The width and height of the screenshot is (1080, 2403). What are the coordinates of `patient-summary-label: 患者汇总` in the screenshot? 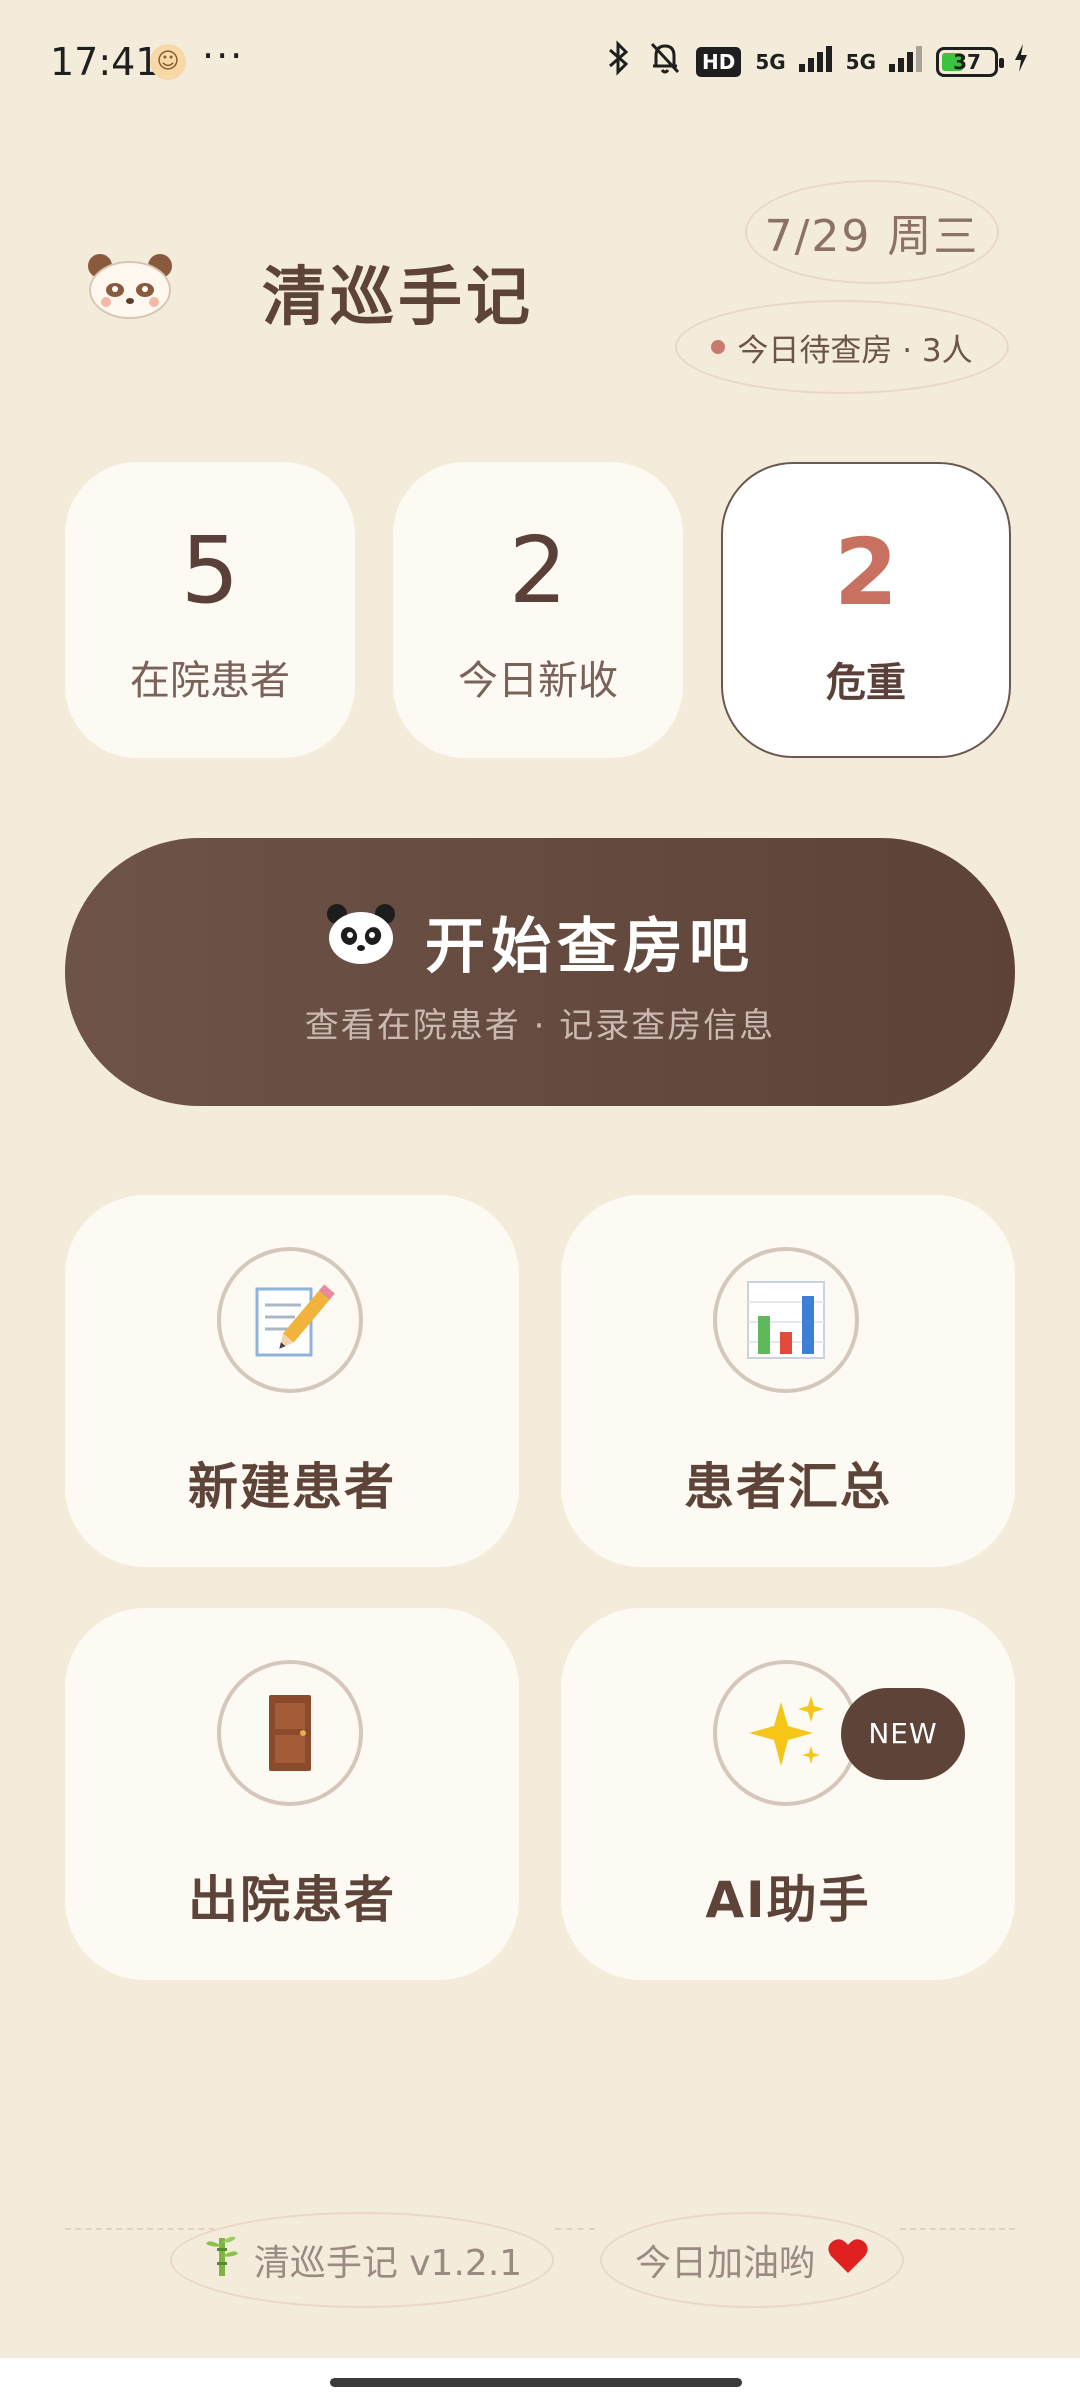 It's located at (788, 1487).